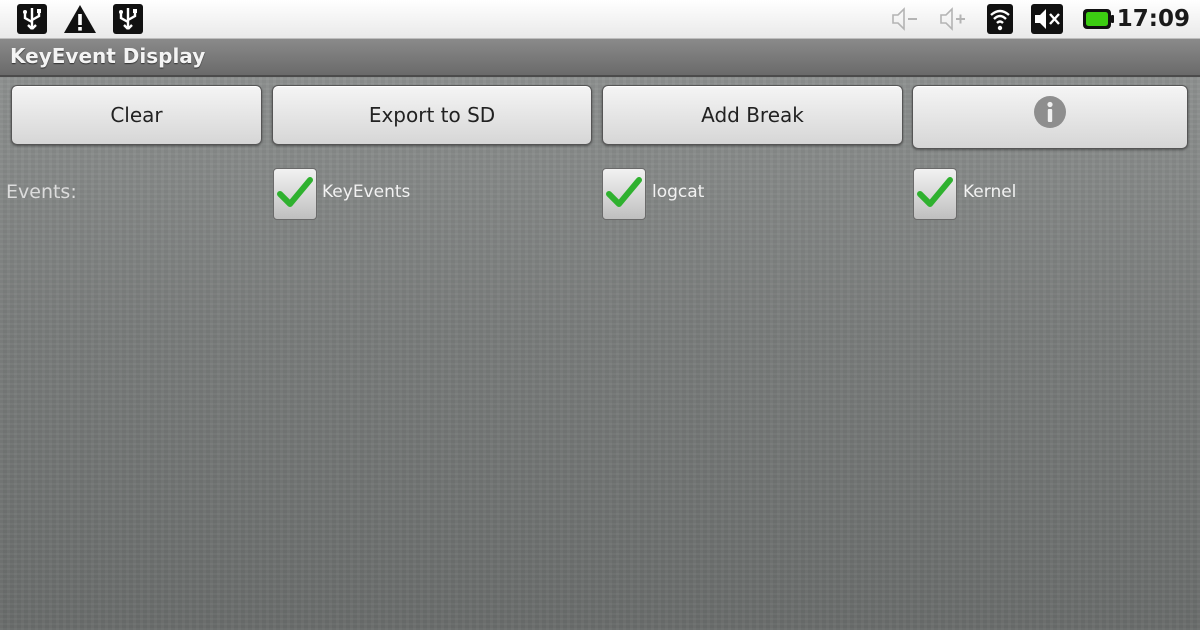 The image size is (1200, 630). I want to click on kernel-checkbox, so click(935, 194).